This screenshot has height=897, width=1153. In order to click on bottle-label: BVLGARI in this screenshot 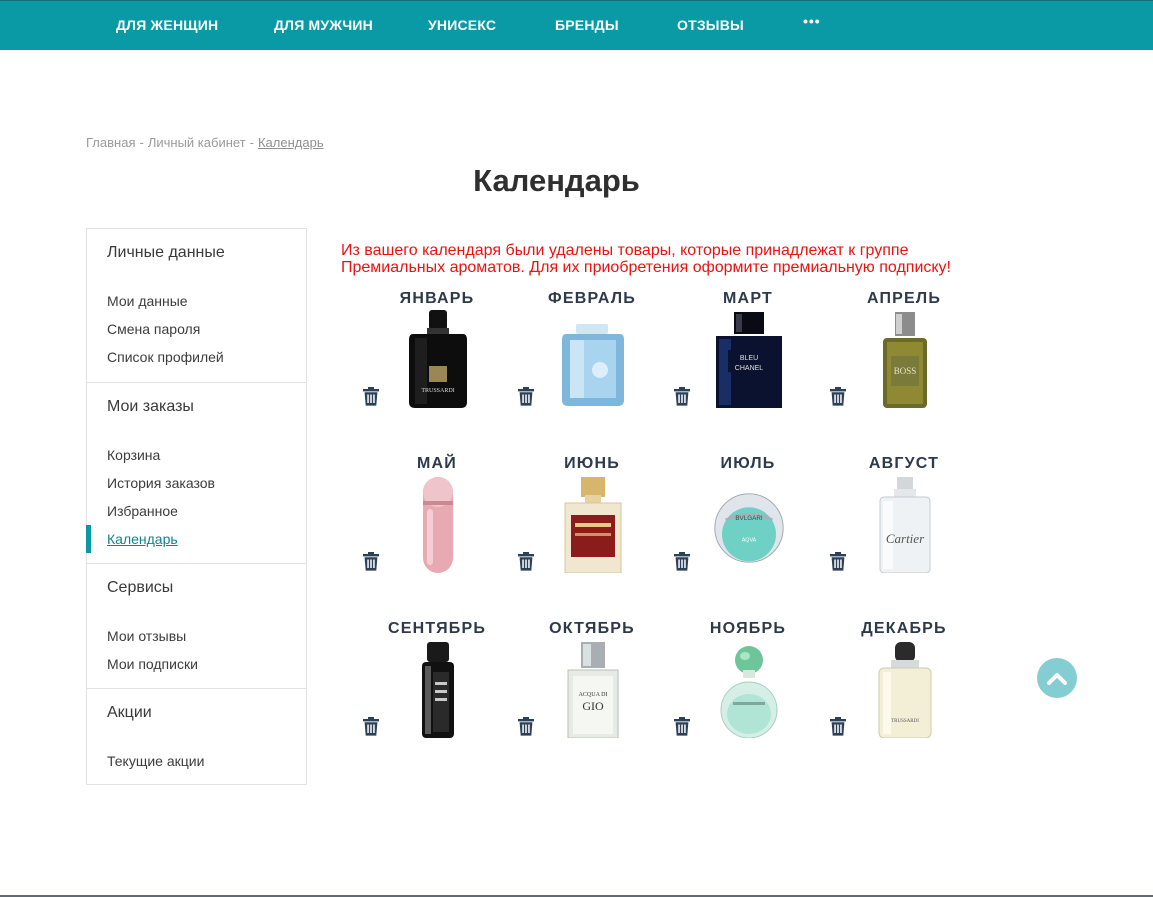, I will do `click(749, 518)`.